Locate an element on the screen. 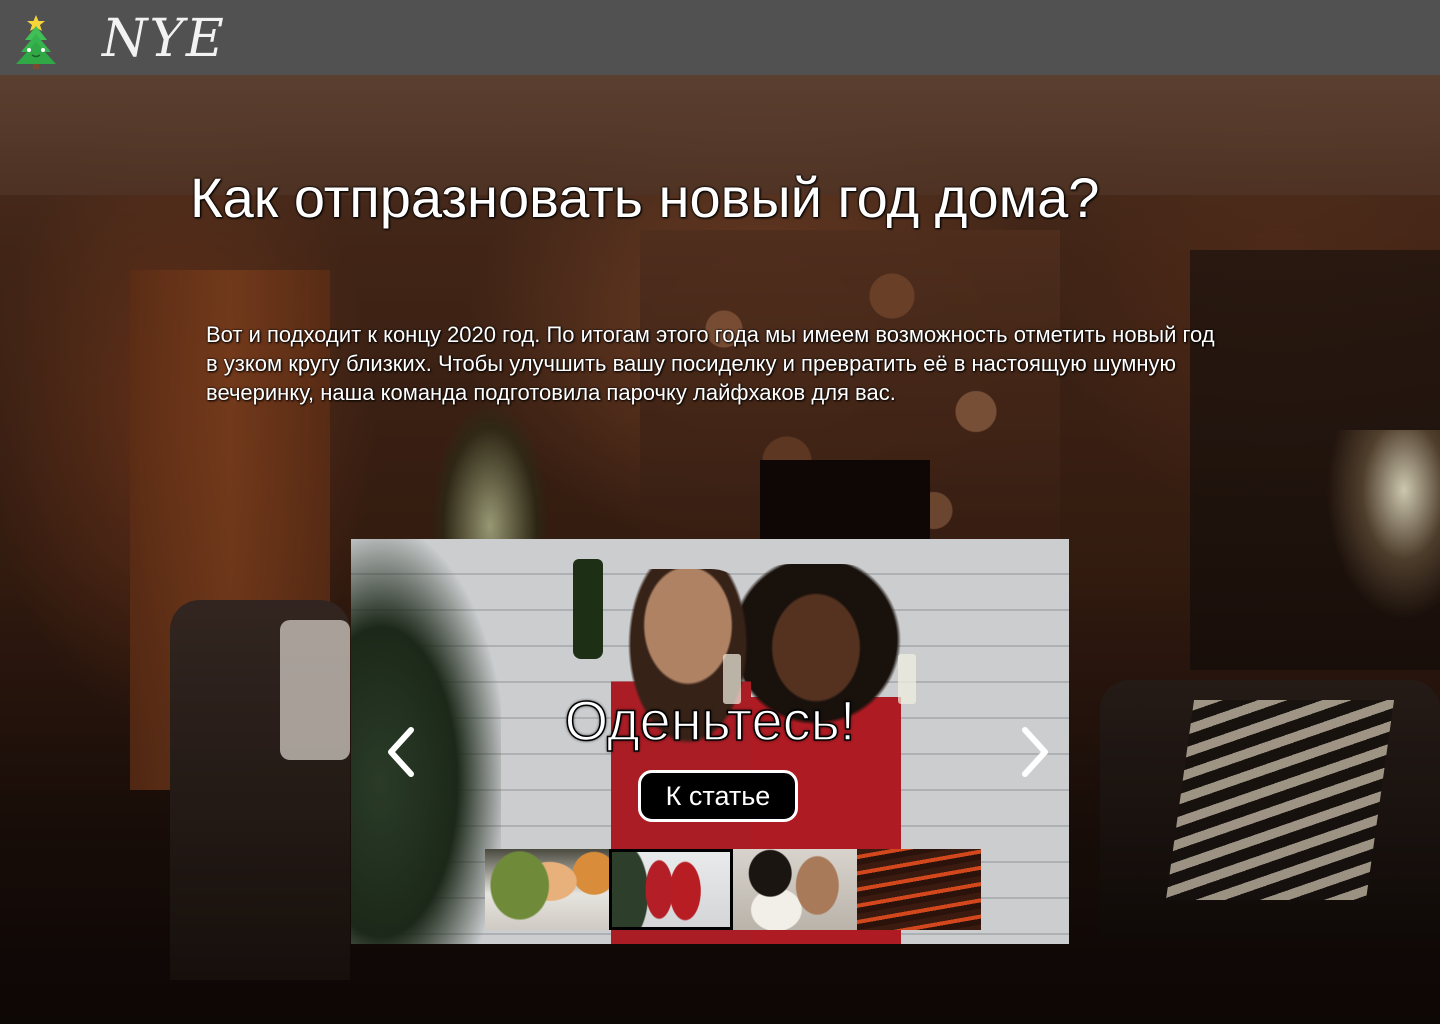 The height and width of the screenshot is (1024, 1440). chevron-left-icon is located at coordinates (401, 752).